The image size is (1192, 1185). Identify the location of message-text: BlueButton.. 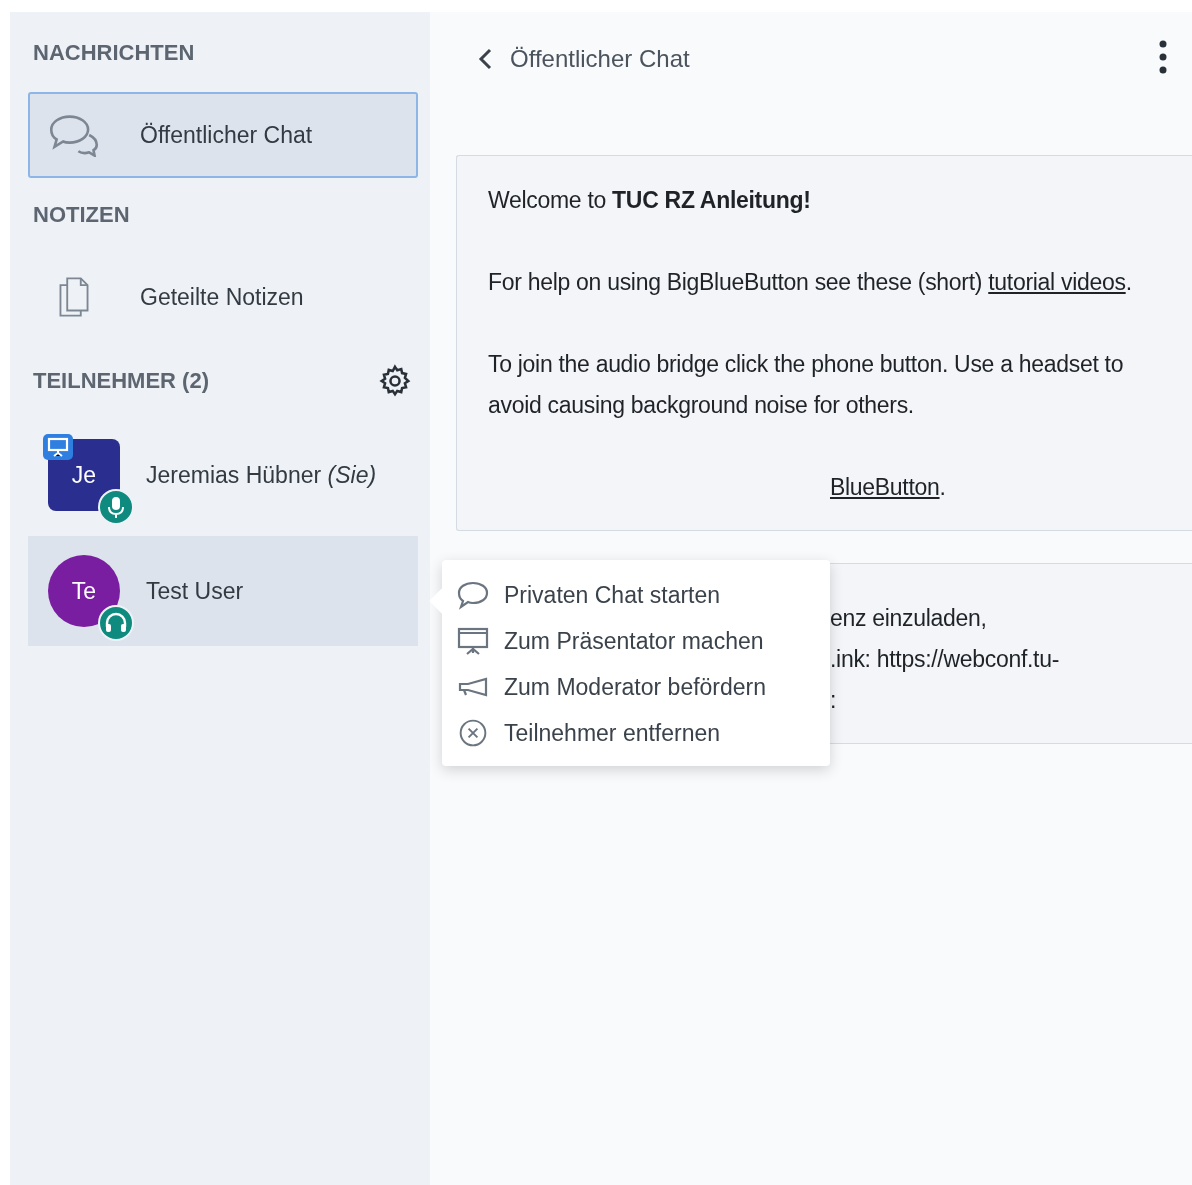
(888, 487).